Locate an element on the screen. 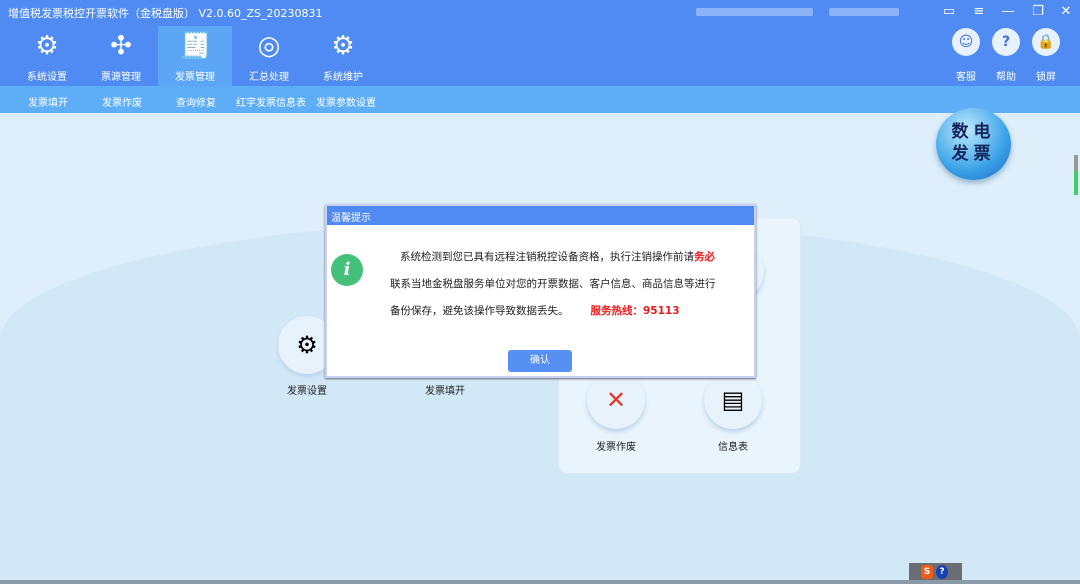  system-tray: S? is located at coordinates (935, 571).